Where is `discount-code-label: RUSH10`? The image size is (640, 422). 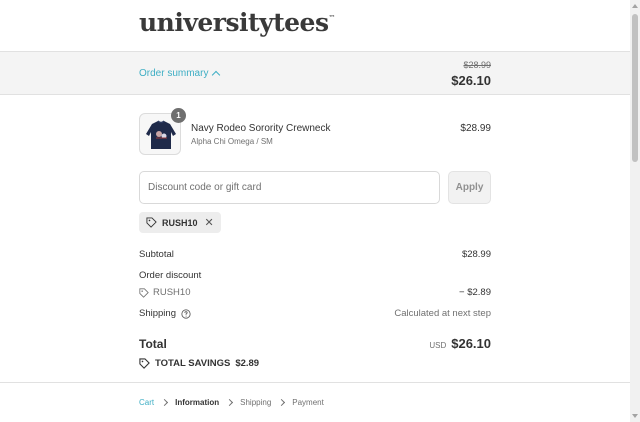
discount-code-label: RUSH10 is located at coordinates (172, 292).